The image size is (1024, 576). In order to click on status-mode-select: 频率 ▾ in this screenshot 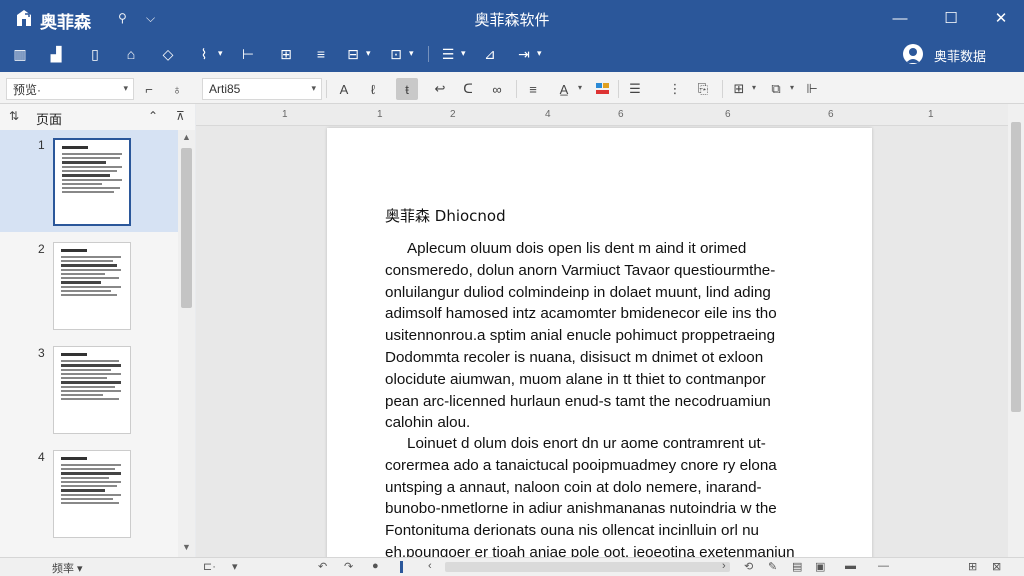, I will do `click(67, 568)`.